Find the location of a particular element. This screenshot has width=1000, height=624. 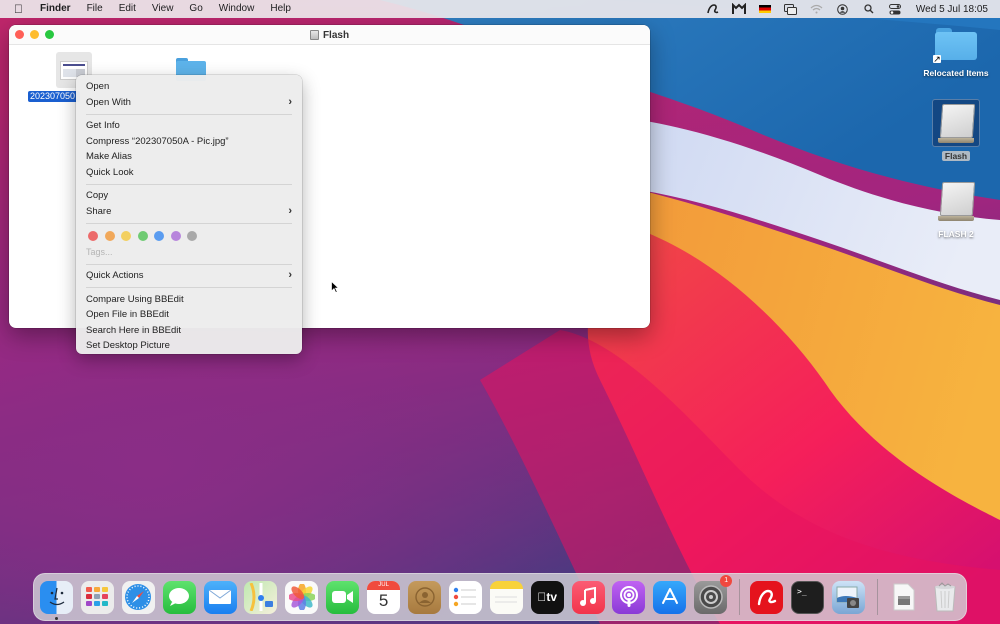

desktop-item-label: Relocated Items is located at coordinates (956, 73).